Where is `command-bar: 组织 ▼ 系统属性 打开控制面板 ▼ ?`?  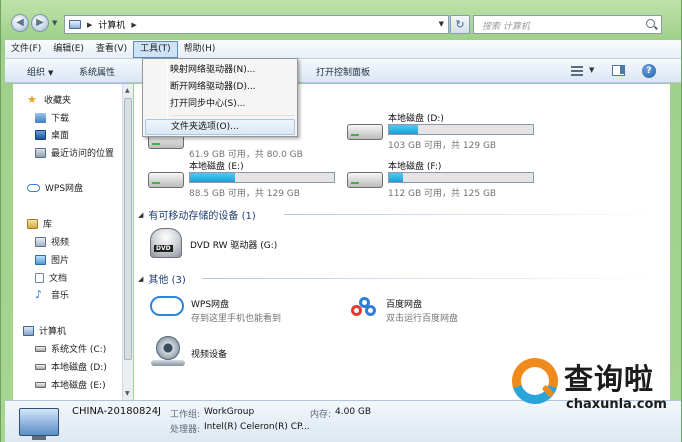 command-bar: 组织 ▼ 系统属性 打开控制面板 ▼ ? is located at coordinates (343, 71).